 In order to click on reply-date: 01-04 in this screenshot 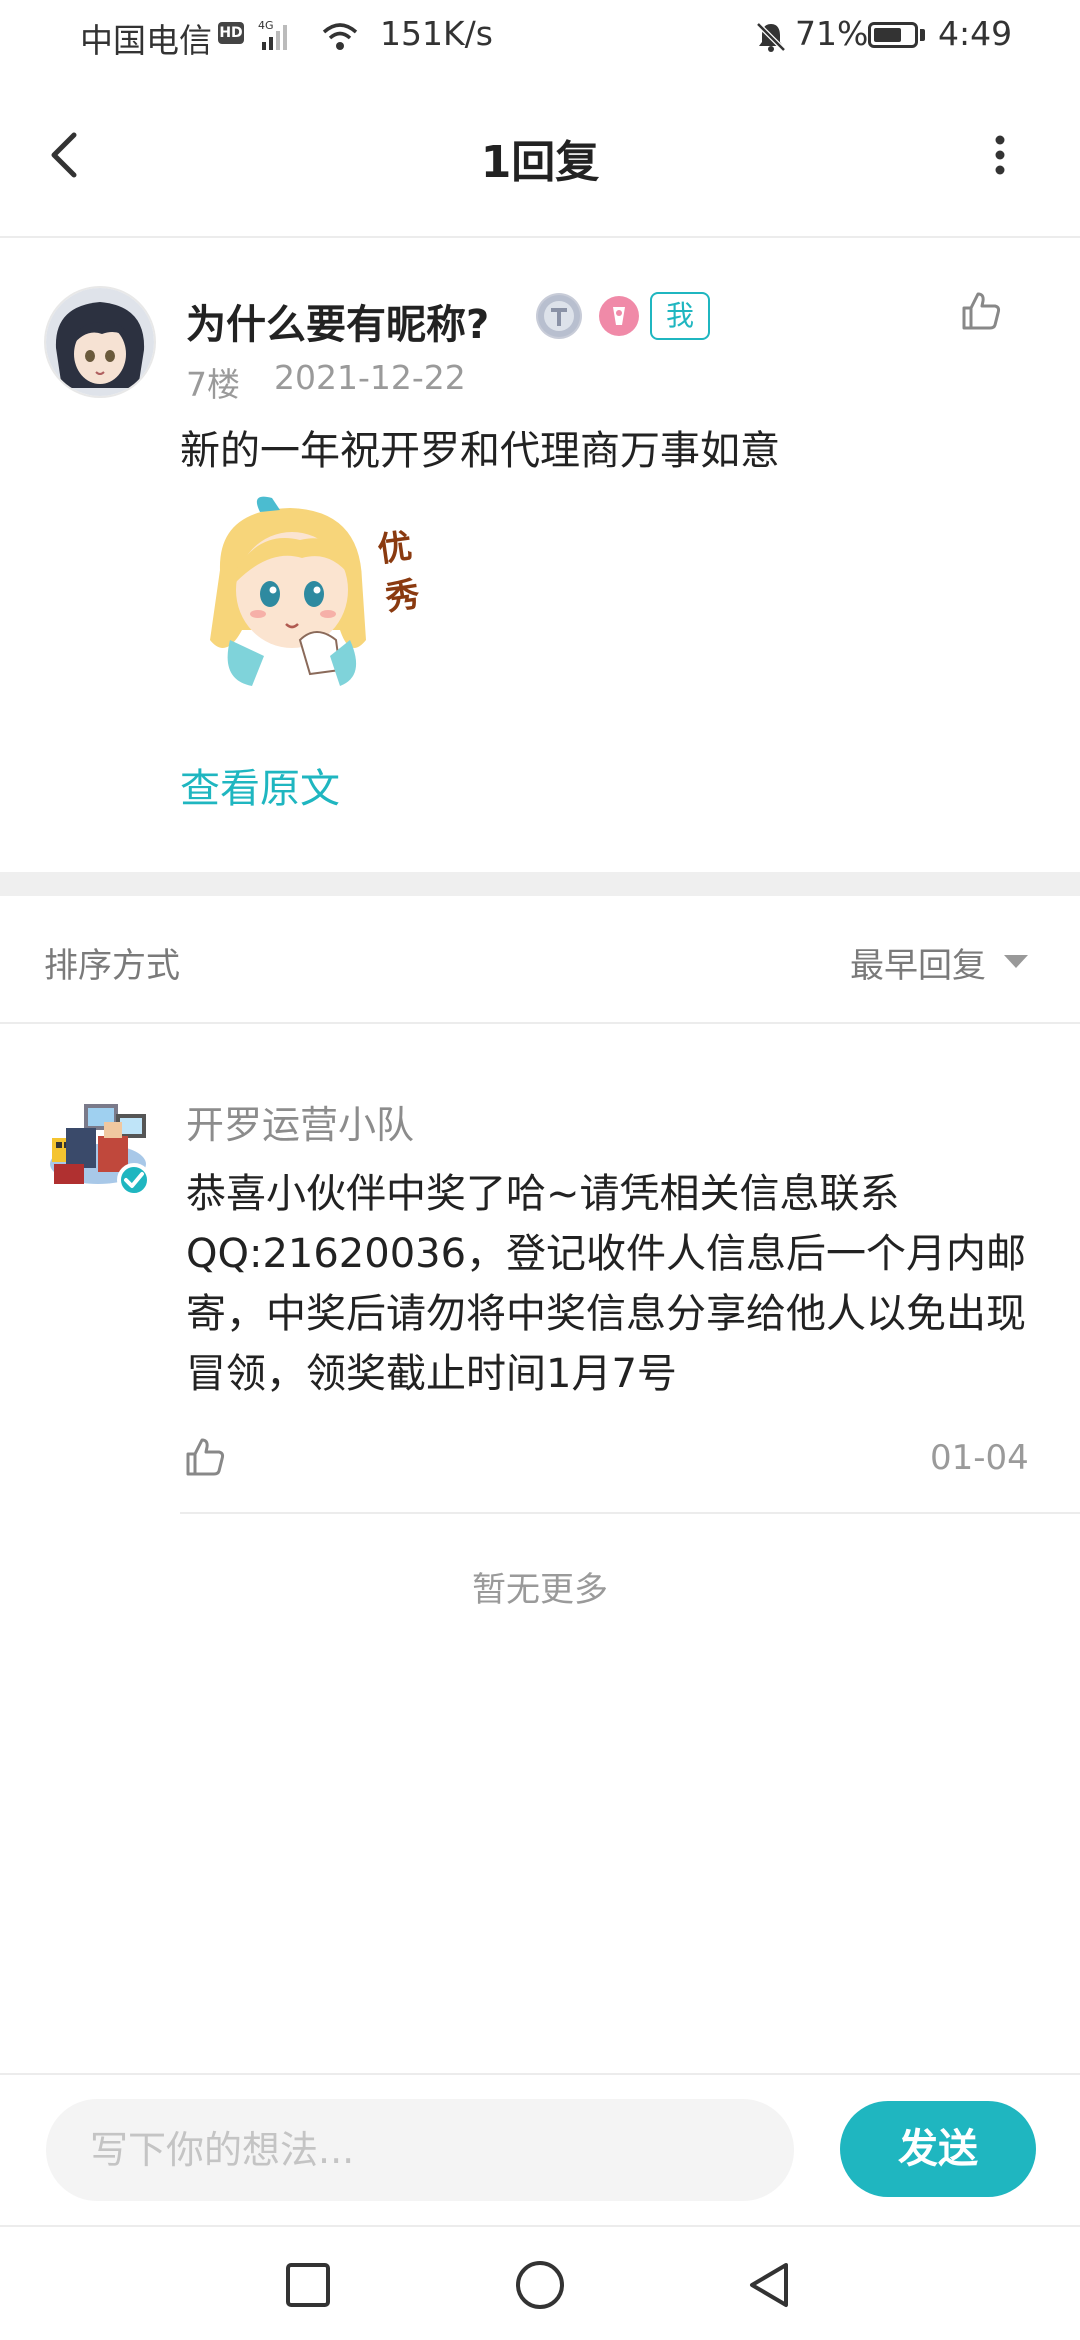, I will do `click(979, 1458)`.